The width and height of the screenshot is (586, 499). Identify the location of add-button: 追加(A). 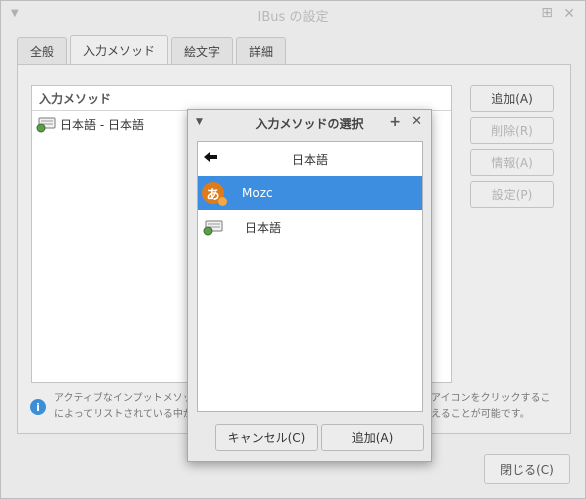
(512, 98).